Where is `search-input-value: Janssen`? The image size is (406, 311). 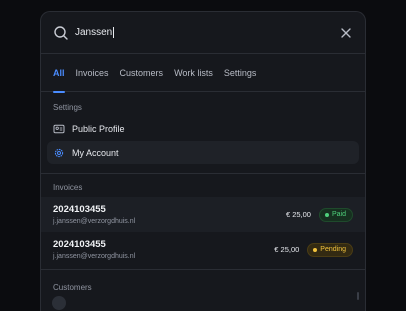
search-input-value: Janssen is located at coordinates (94, 33).